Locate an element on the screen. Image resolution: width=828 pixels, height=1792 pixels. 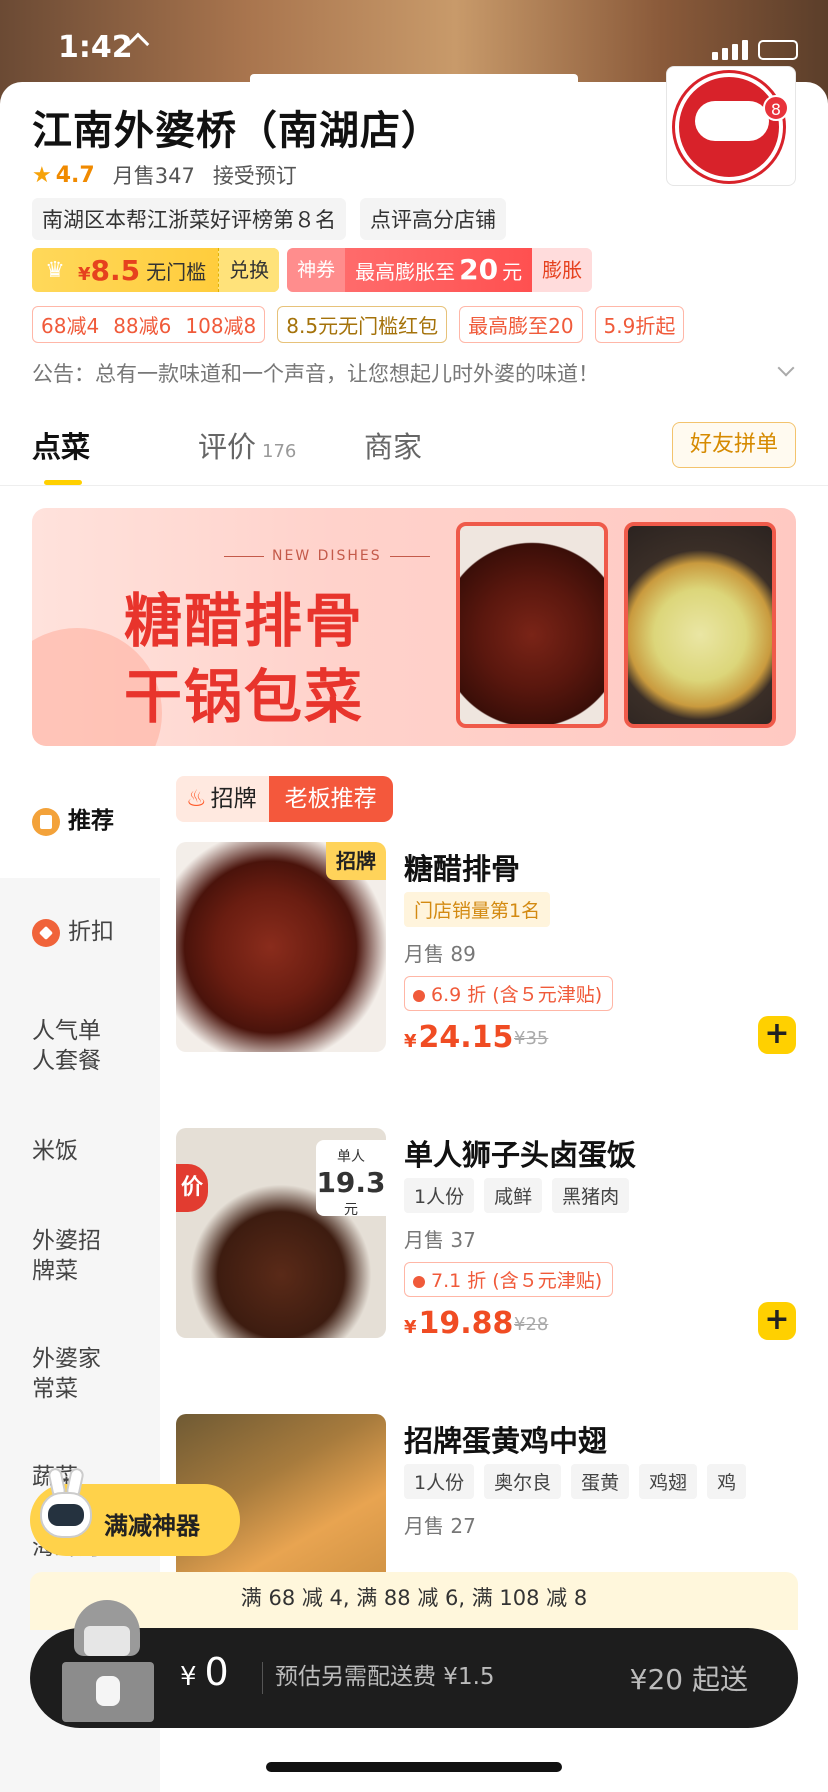
dish-attributes: 1人份 奥尔良 蛋黄 鸡翅 鸡 is located at coordinates (575, 1481).